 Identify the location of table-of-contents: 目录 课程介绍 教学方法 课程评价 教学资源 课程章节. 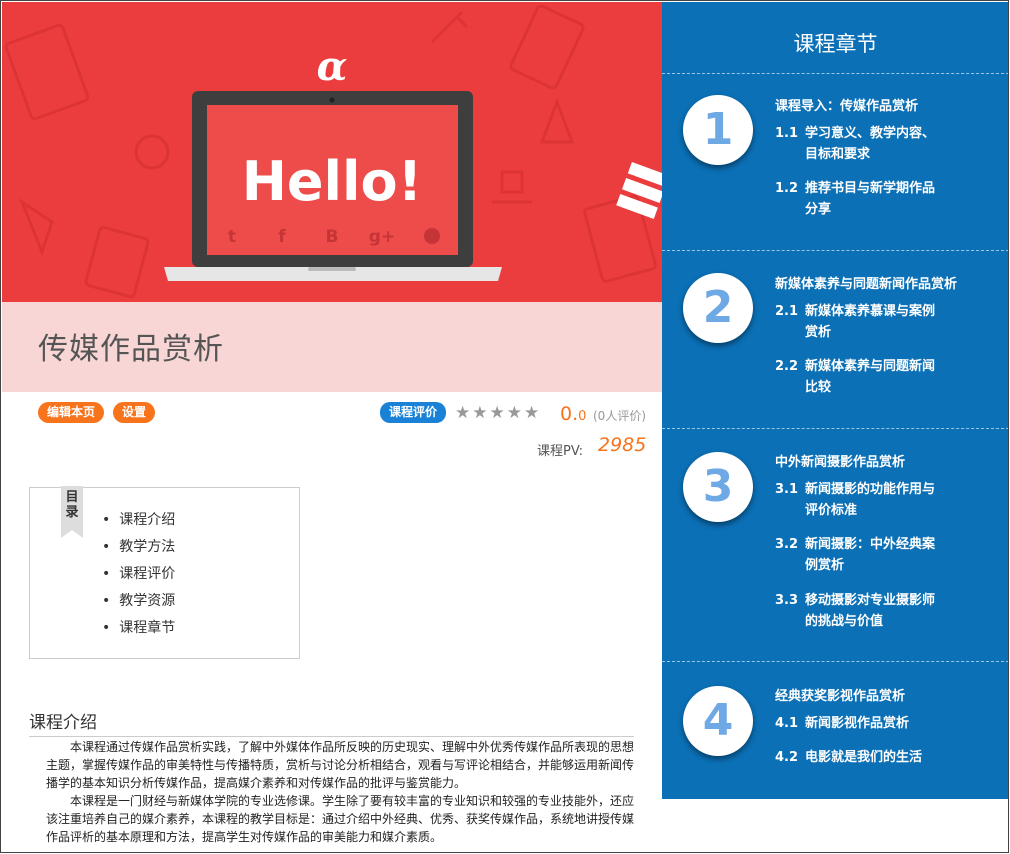
(164, 572).